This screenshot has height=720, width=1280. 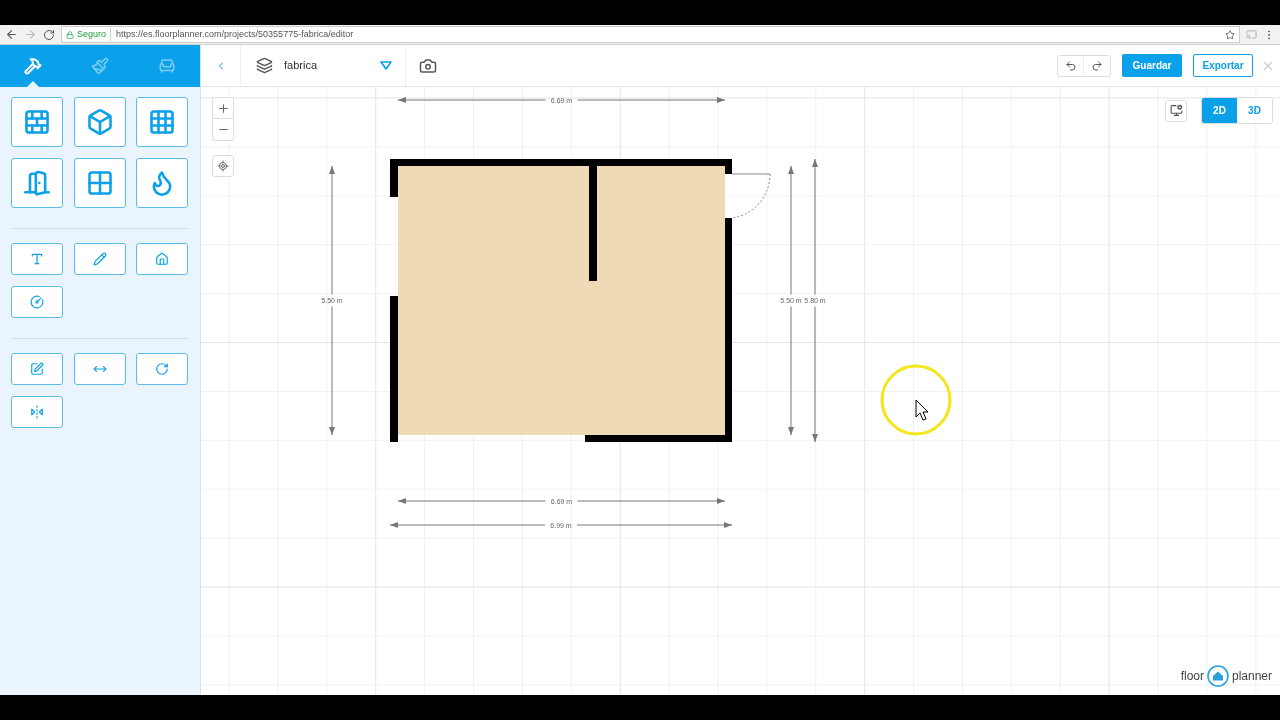 What do you see at coordinates (428, 65) in the screenshot?
I see `camera-icon` at bounding box center [428, 65].